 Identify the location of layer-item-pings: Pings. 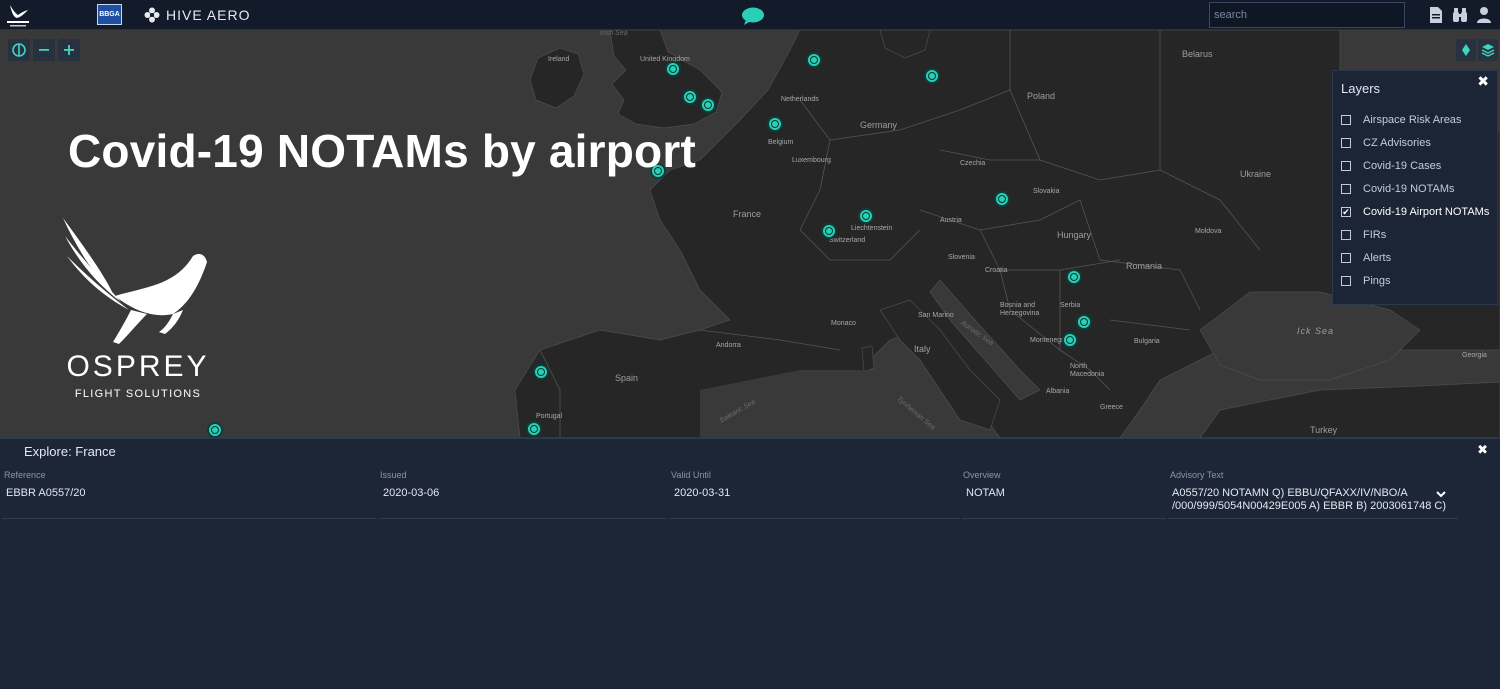
(1366, 281).